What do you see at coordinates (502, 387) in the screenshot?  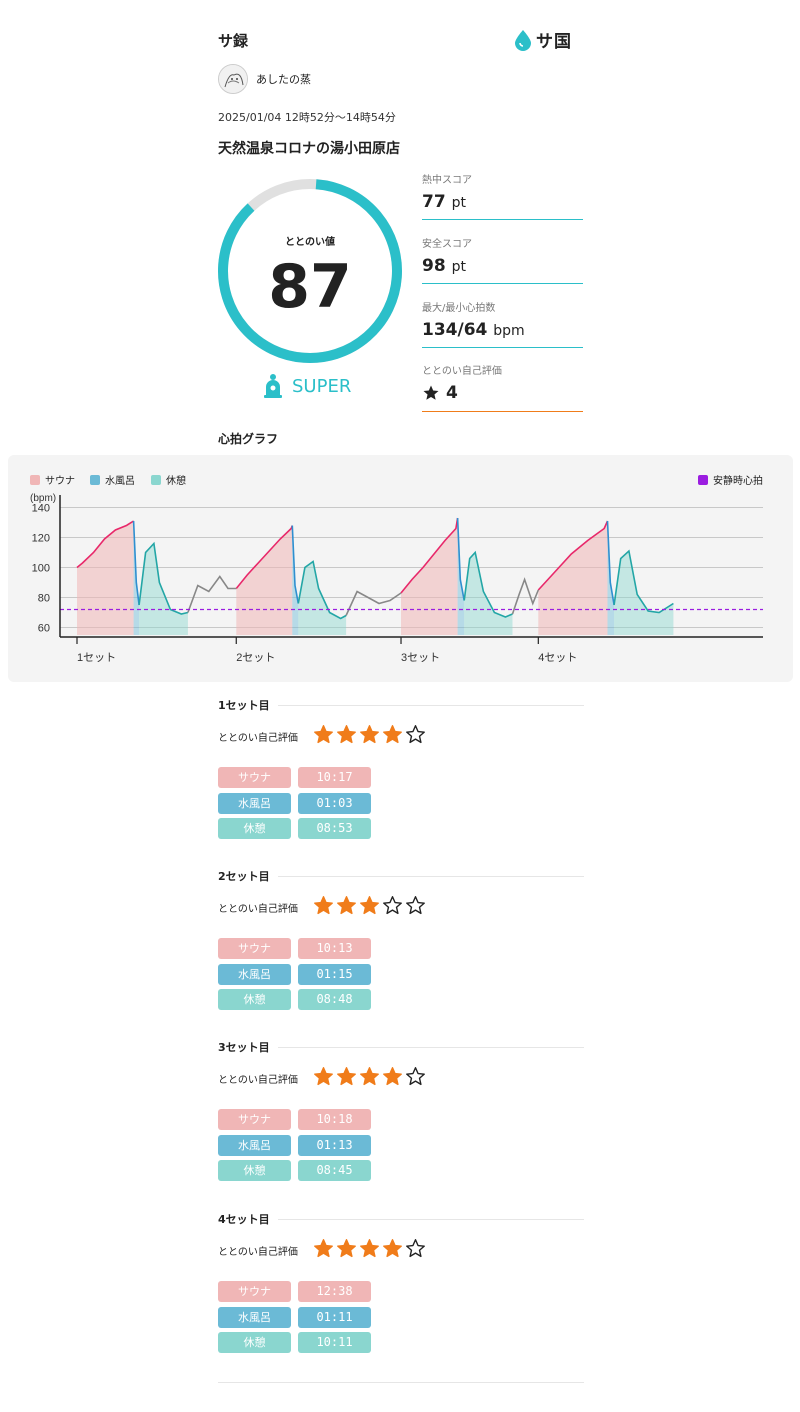 I see `stat-self-rating: ととのい自己評価 4` at bounding box center [502, 387].